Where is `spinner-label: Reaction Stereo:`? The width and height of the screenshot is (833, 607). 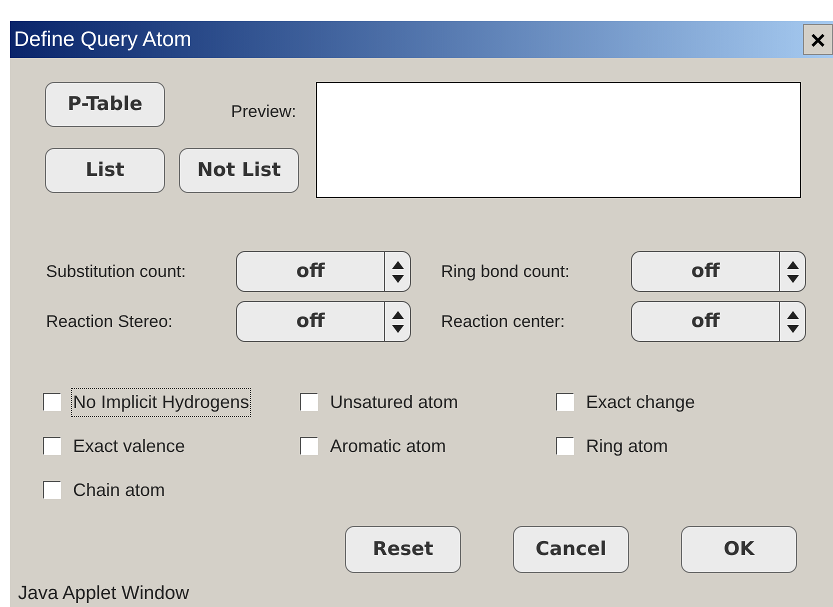 spinner-label: Reaction Stereo: is located at coordinates (110, 321).